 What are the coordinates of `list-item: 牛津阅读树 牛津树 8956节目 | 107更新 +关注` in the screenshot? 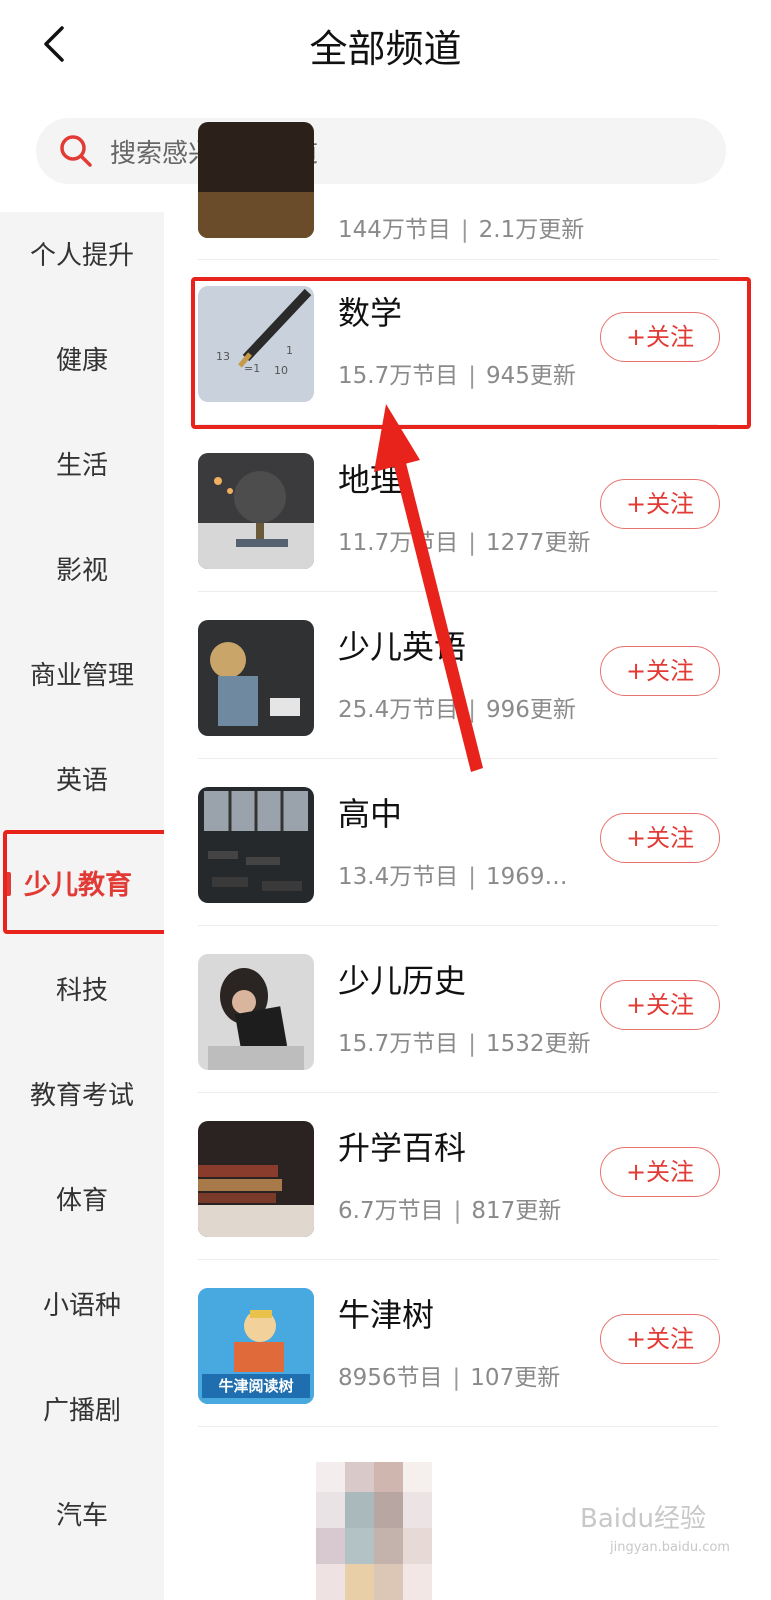 It's located at (459, 1351).